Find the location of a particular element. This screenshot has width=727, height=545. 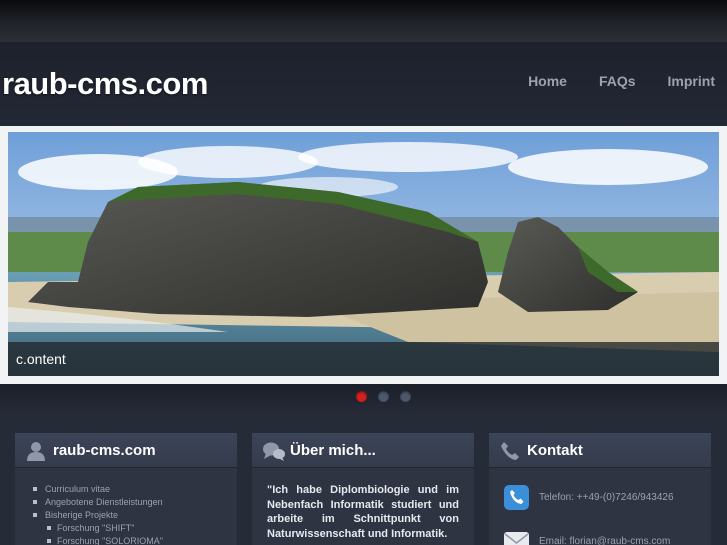

menu-item-solorioma: Forschung "SOLORIOMA" is located at coordinates (103, 540).